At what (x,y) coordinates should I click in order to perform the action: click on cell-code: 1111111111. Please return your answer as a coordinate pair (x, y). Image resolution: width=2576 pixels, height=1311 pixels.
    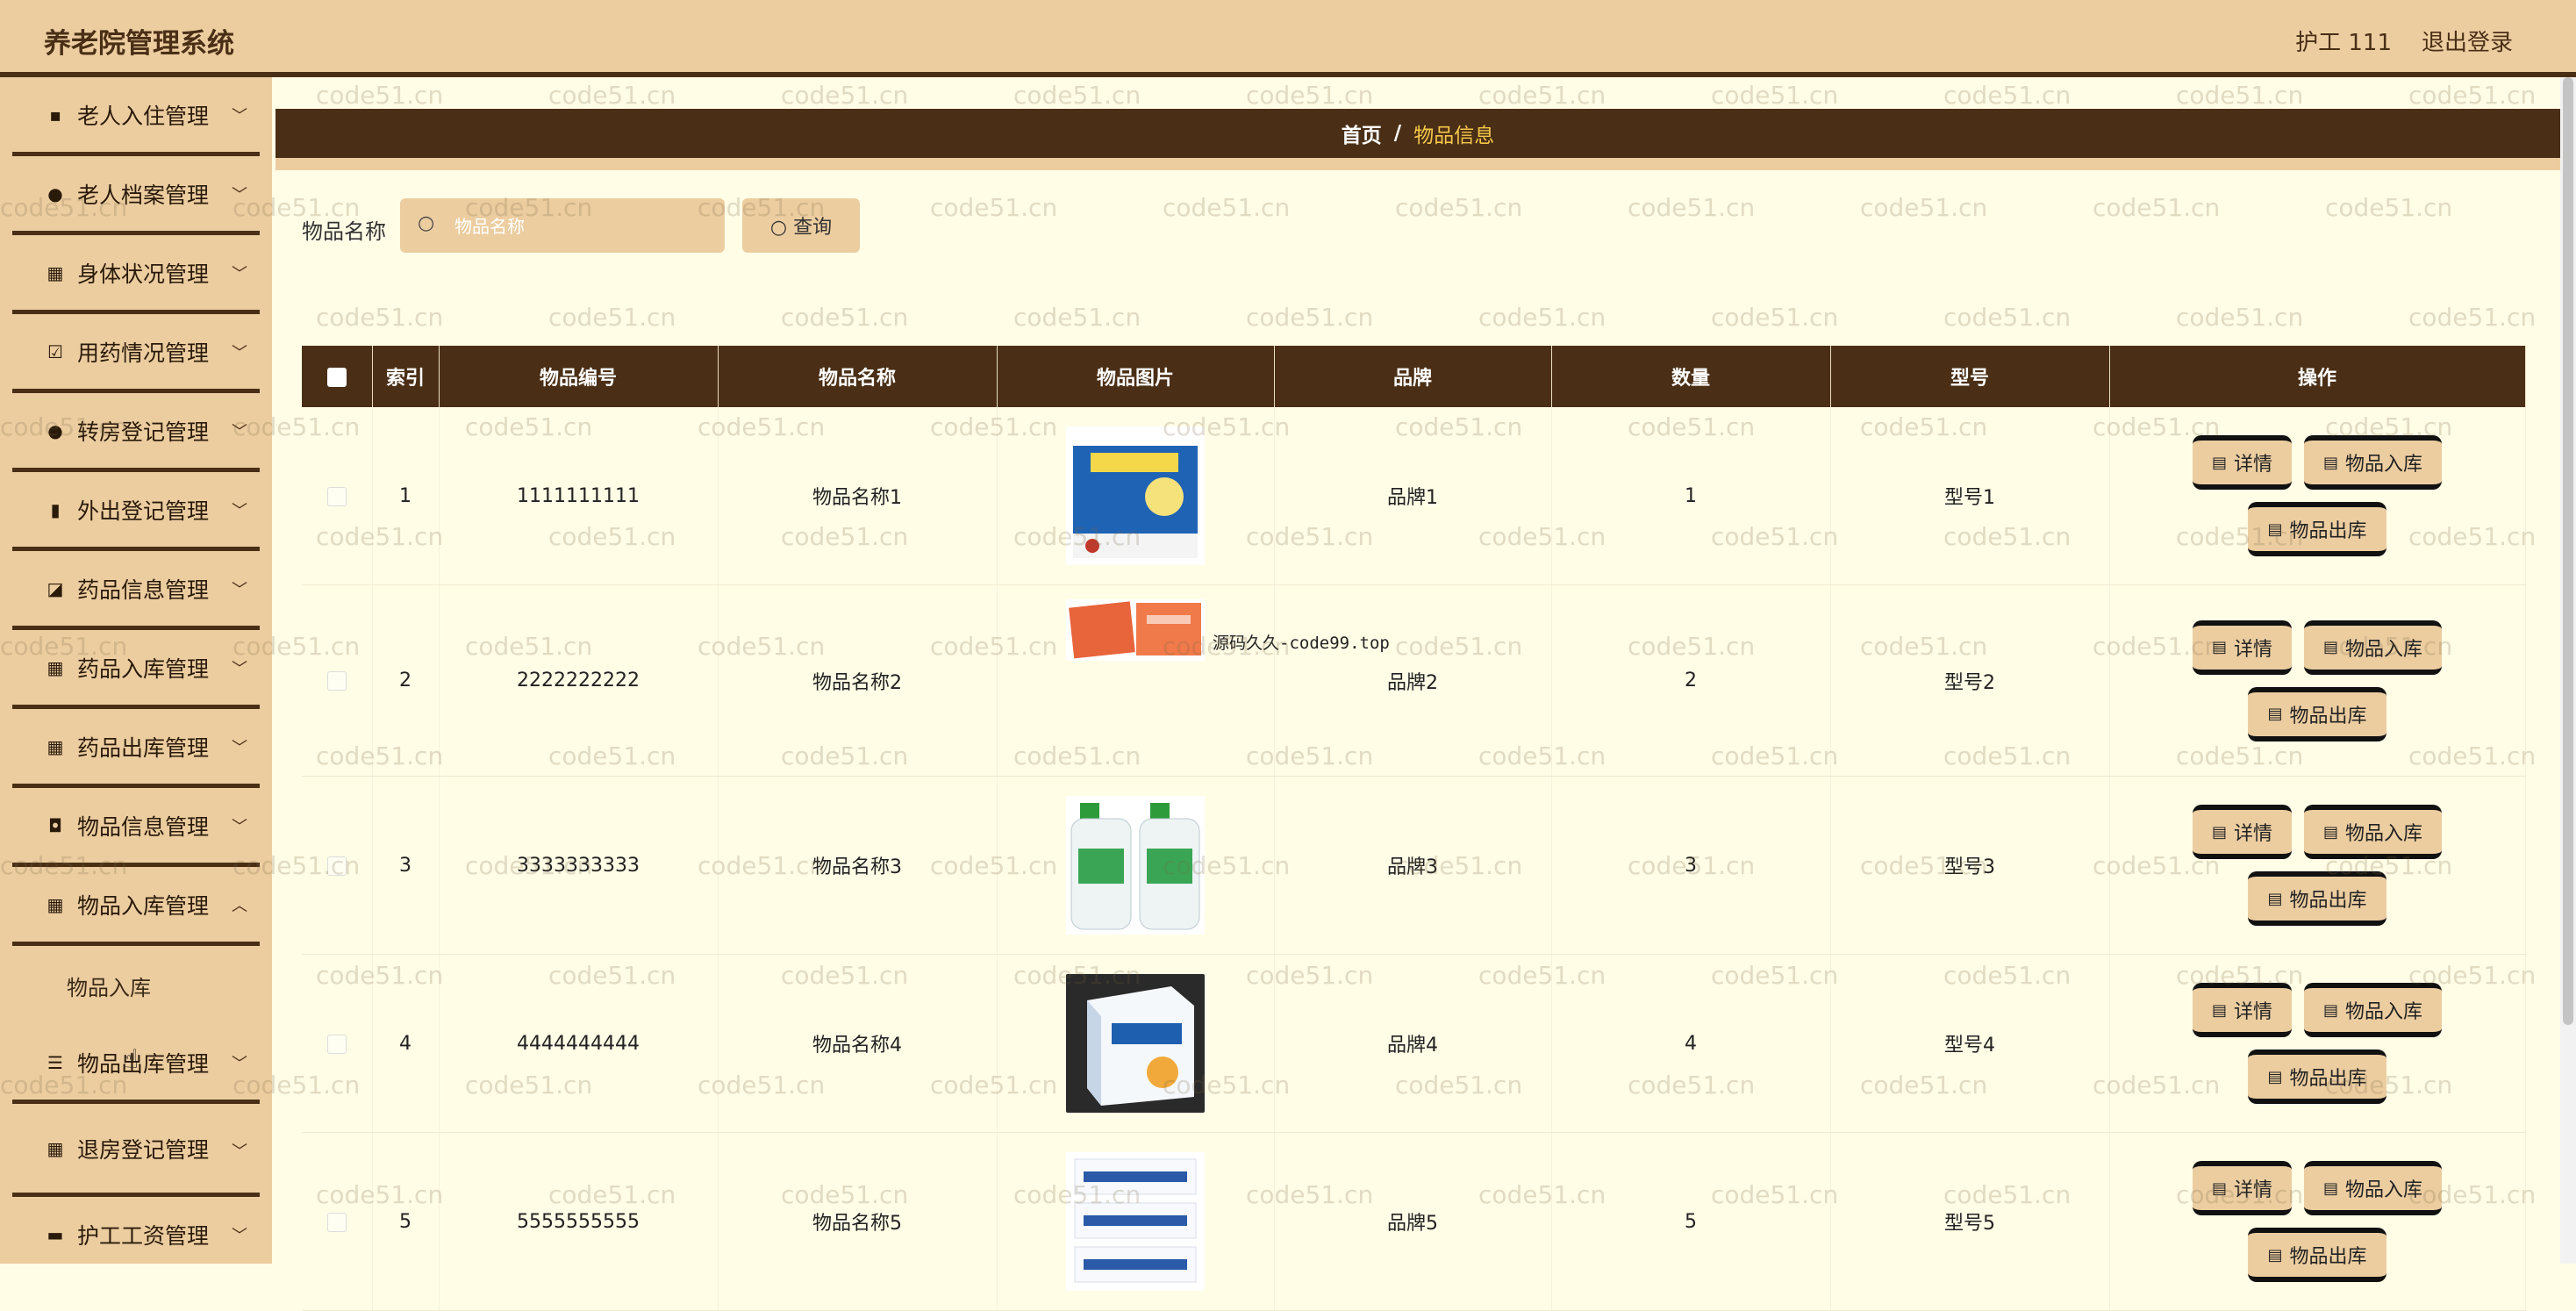
    Looking at the image, I should click on (579, 496).